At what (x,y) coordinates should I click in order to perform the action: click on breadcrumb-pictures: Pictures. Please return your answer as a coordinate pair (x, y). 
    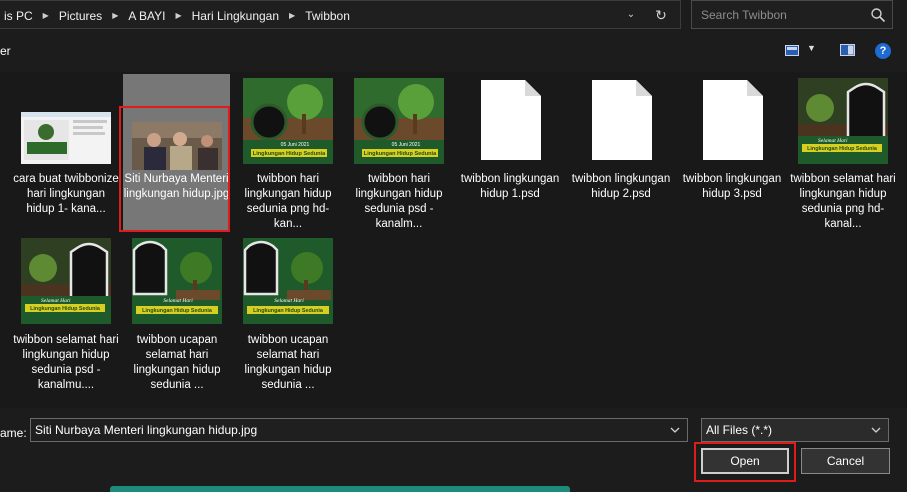
    Looking at the image, I should click on (80, 16).